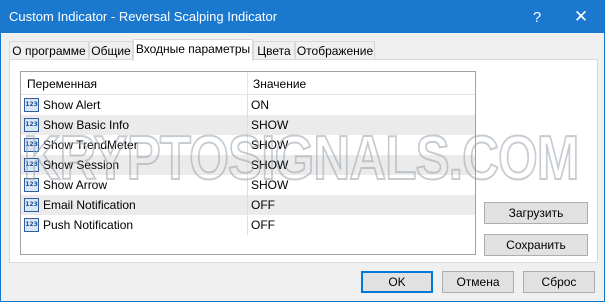  Describe the element at coordinates (397, 282) in the screenshot. I see `ok-button: OK` at that location.